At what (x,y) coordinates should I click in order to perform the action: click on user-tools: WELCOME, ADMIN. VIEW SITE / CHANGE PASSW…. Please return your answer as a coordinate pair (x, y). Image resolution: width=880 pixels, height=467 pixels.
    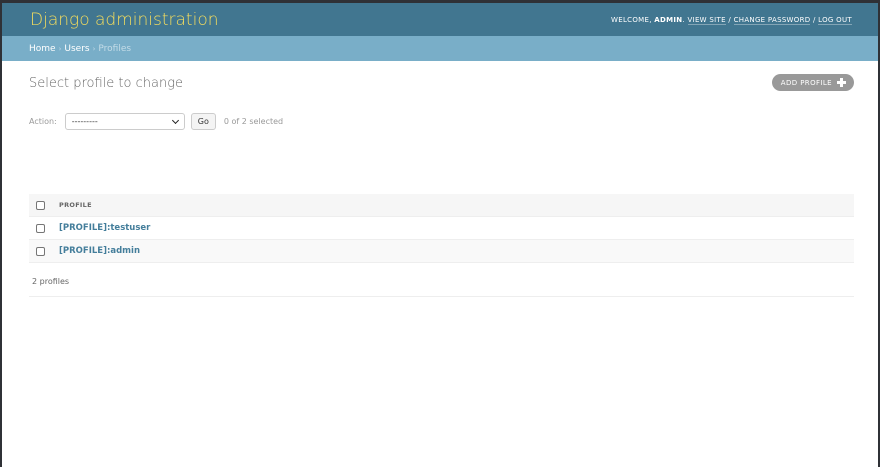
    Looking at the image, I should click on (731, 20).